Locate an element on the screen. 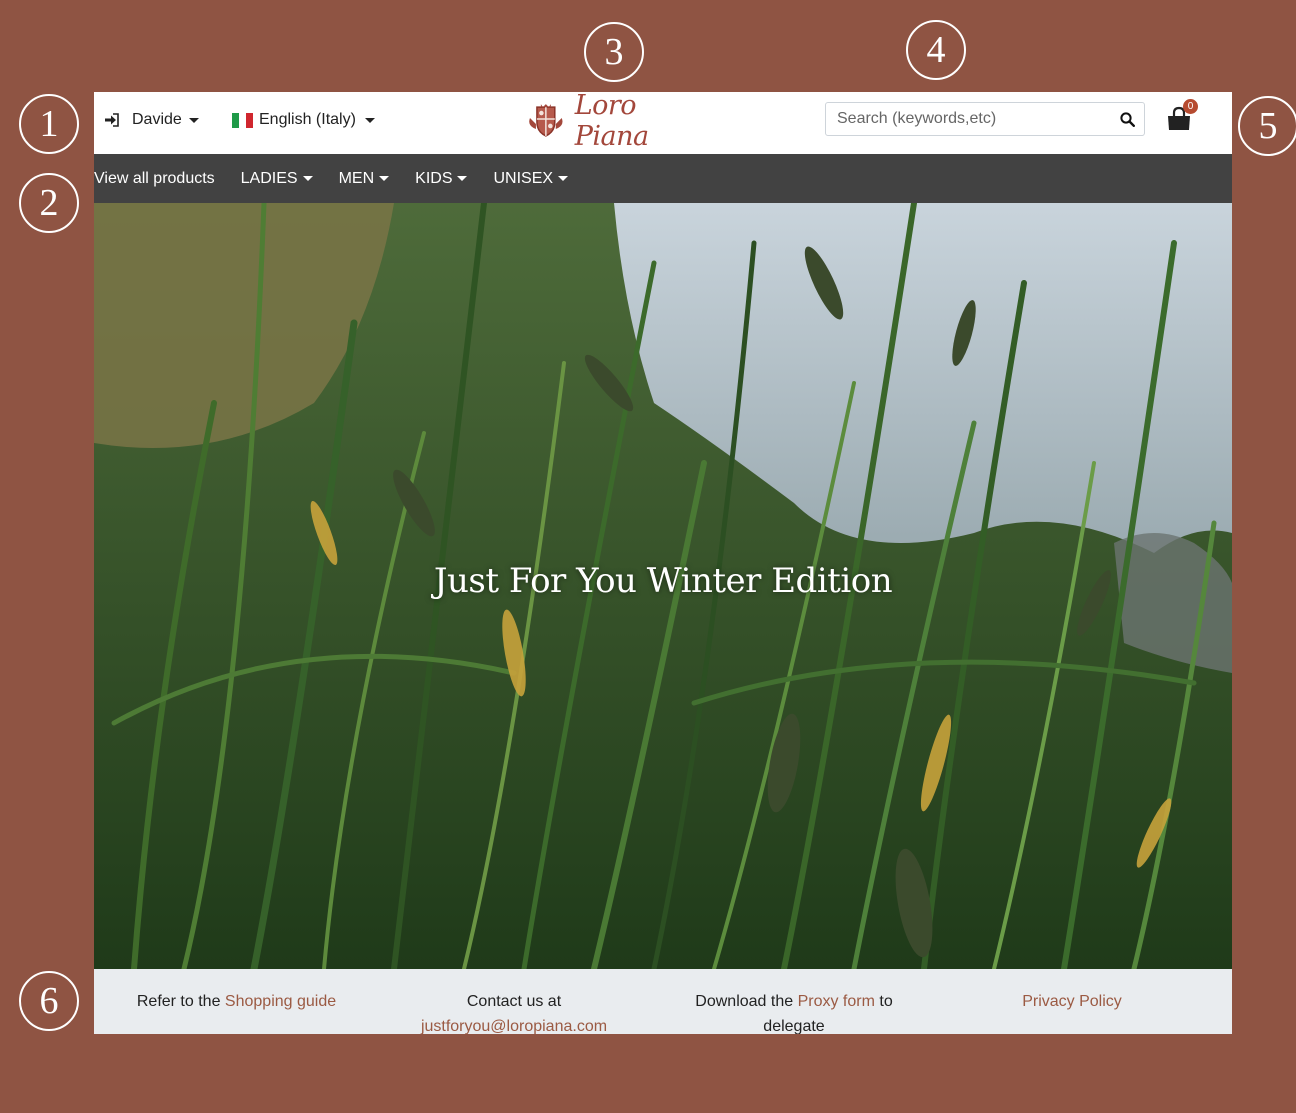  brand-logo: Loro Piana is located at coordinates (622, 122).